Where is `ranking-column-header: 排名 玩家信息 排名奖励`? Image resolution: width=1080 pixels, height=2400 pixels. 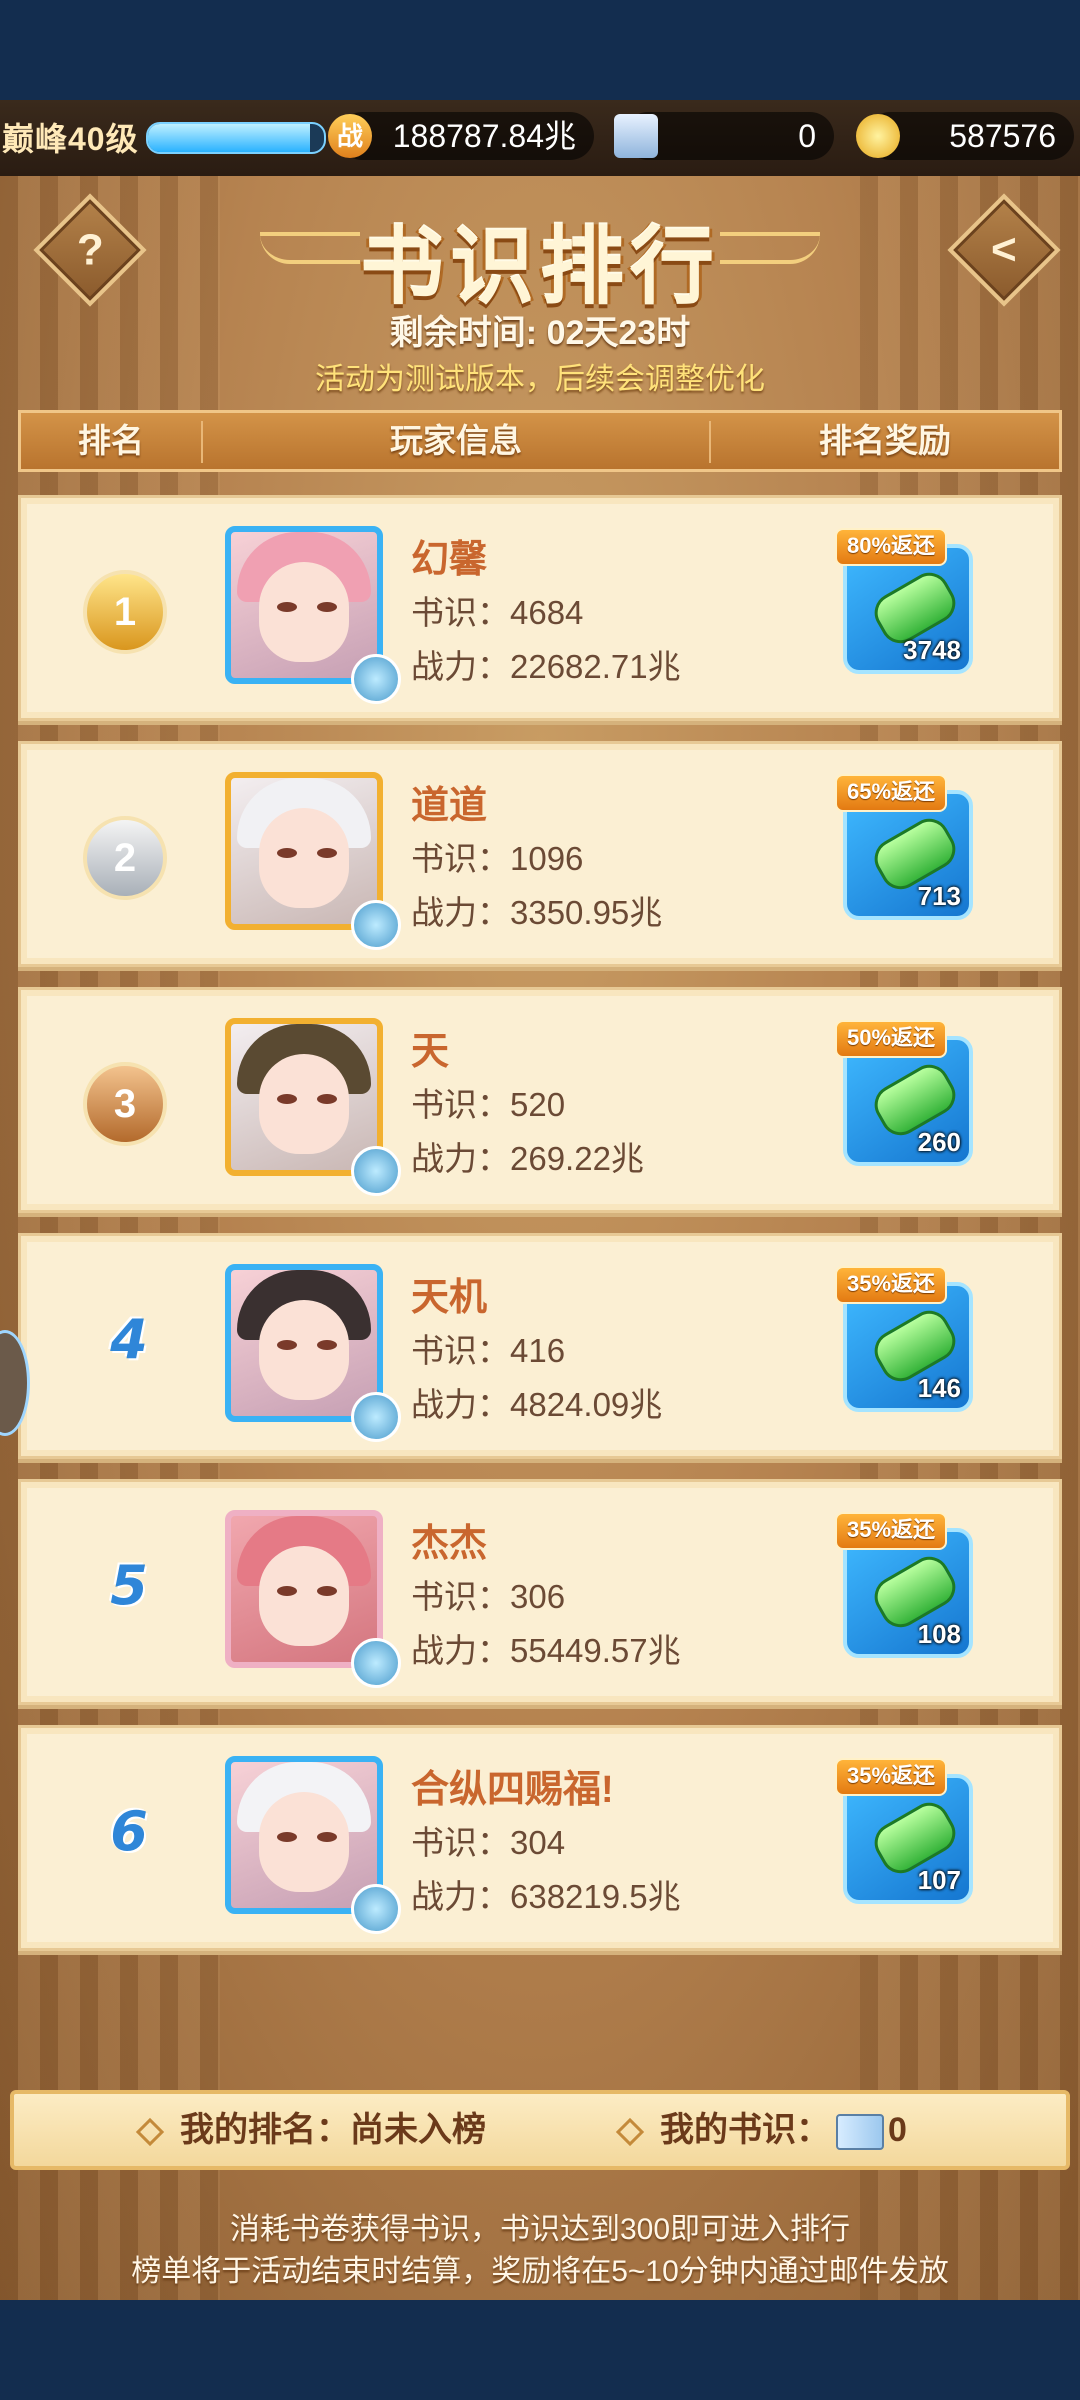
ranking-column-header: 排名 玩家信息 排名奖励 is located at coordinates (540, 441).